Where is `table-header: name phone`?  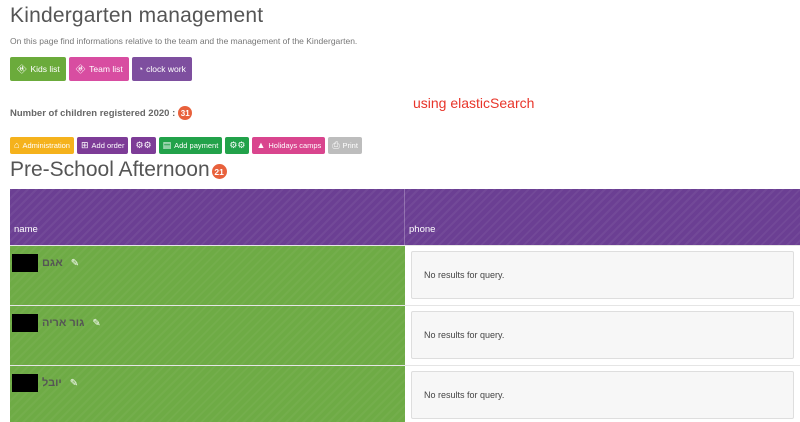
table-header: name phone is located at coordinates (405, 217).